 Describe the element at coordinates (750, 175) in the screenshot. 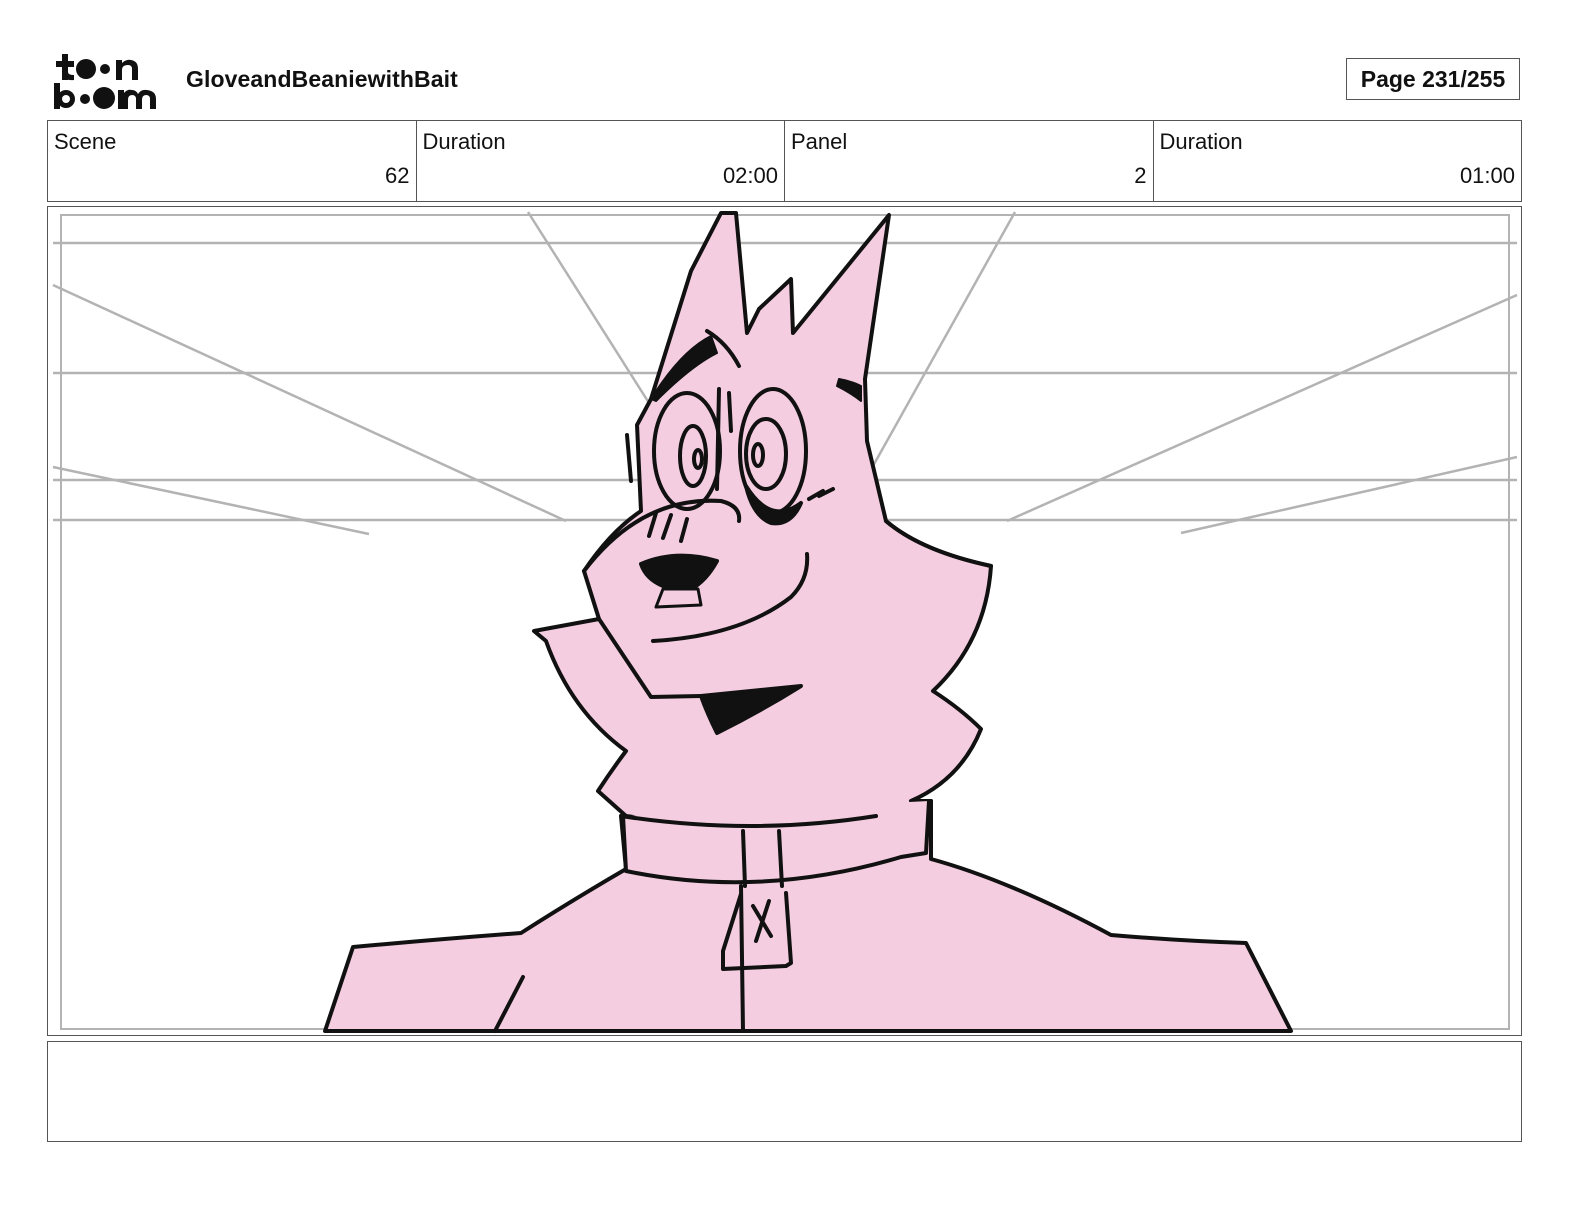

I see `scene-duration-value: 02:00` at that location.